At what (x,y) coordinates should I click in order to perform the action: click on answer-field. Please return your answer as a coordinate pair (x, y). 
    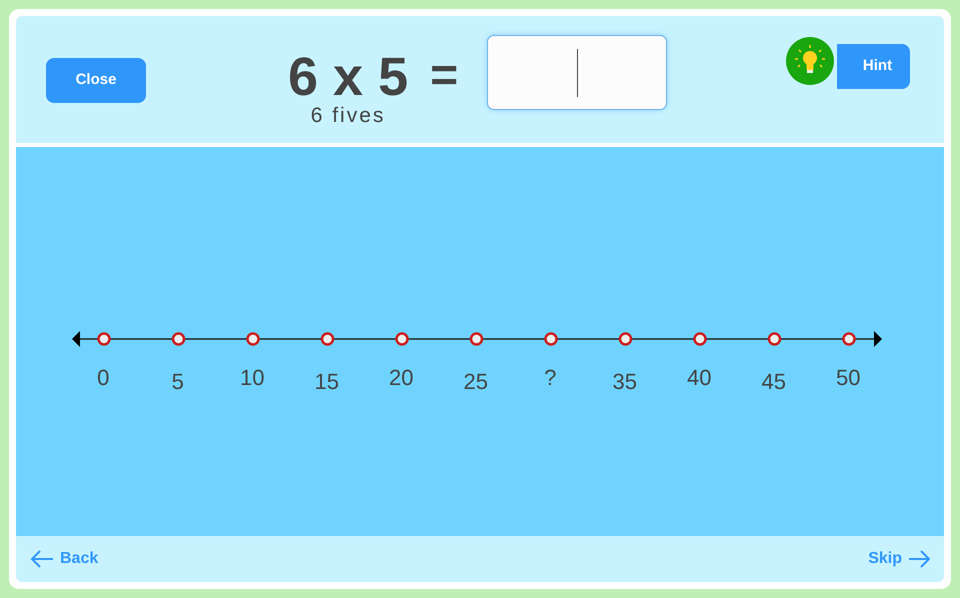
    Looking at the image, I should click on (577, 72).